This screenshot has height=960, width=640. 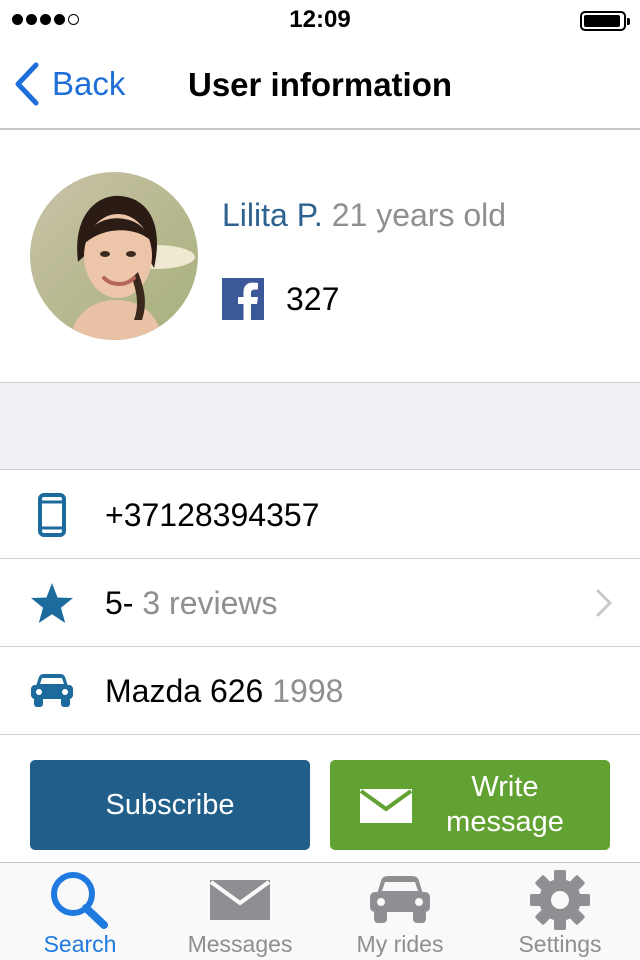 What do you see at coordinates (52, 603) in the screenshot?
I see `star-icon` at bounding box center [52, 603].